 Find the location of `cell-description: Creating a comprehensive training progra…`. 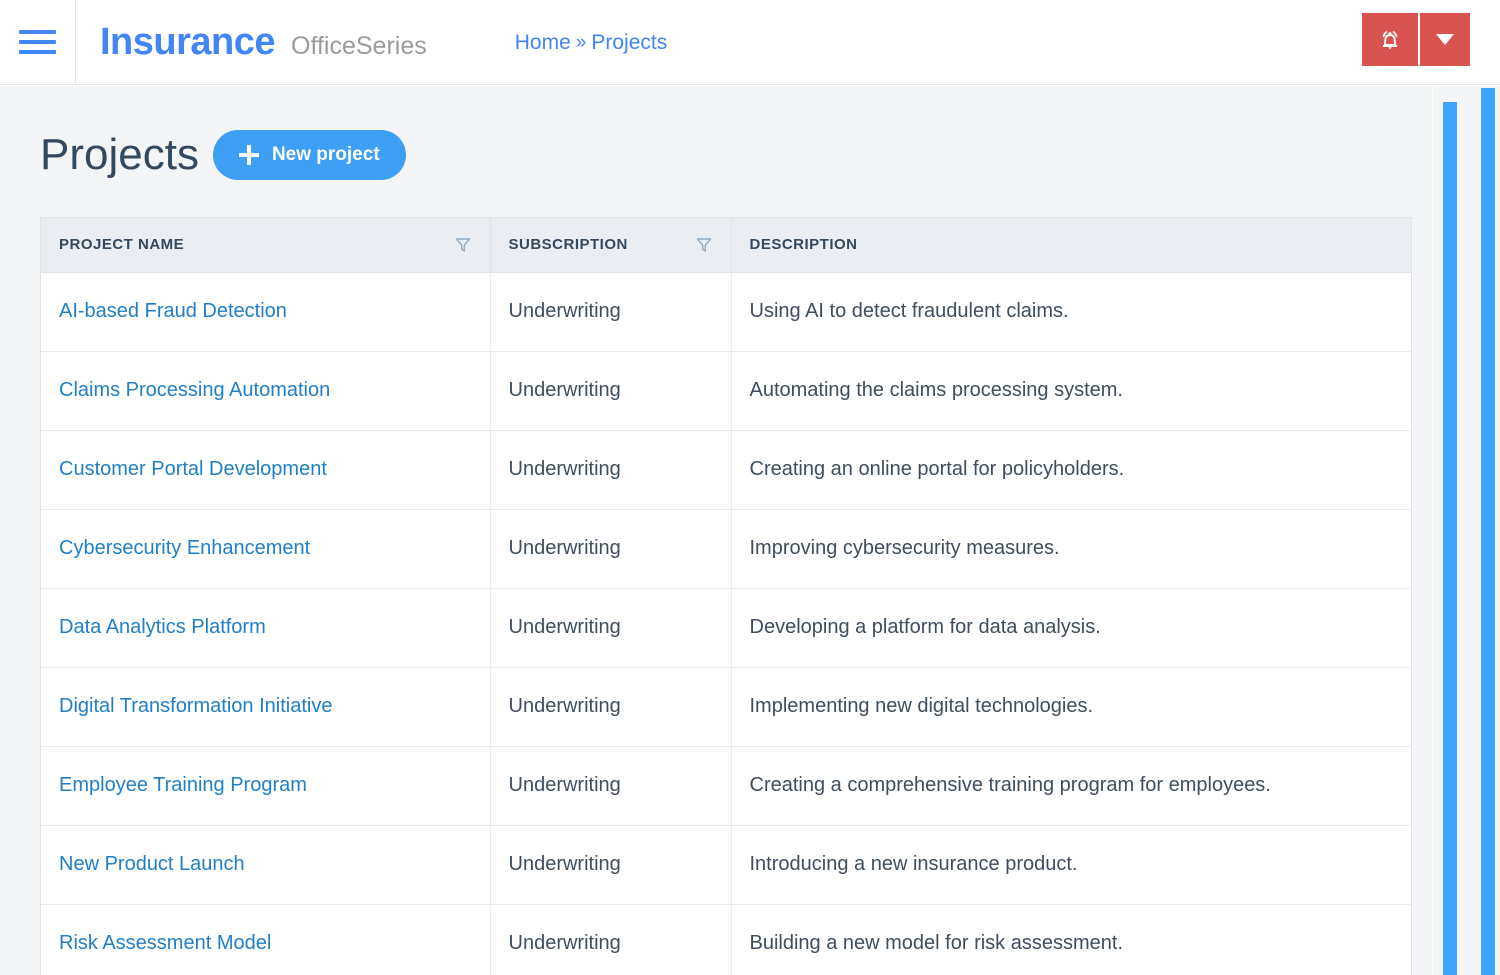

cell-description: Creating a comprehensive training progra… is located at coordinates (1071, 786).